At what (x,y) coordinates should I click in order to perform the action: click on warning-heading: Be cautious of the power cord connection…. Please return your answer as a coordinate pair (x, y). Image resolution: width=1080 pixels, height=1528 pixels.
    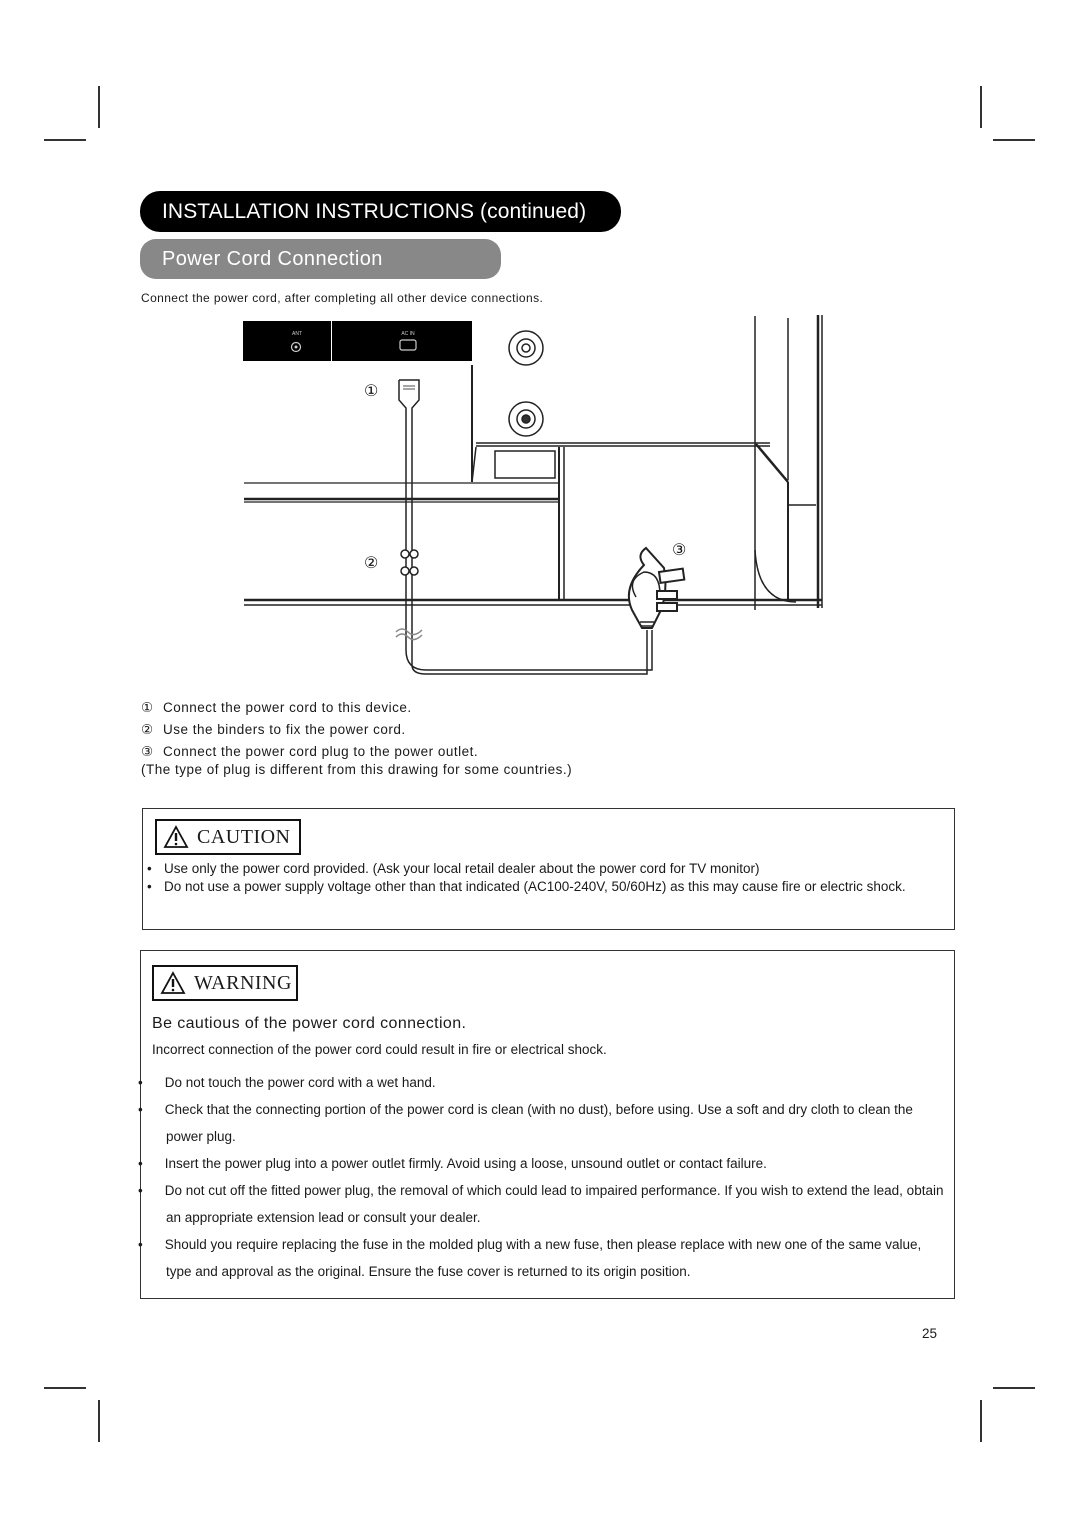
    Looking at the image, I should click on (309, 1023).